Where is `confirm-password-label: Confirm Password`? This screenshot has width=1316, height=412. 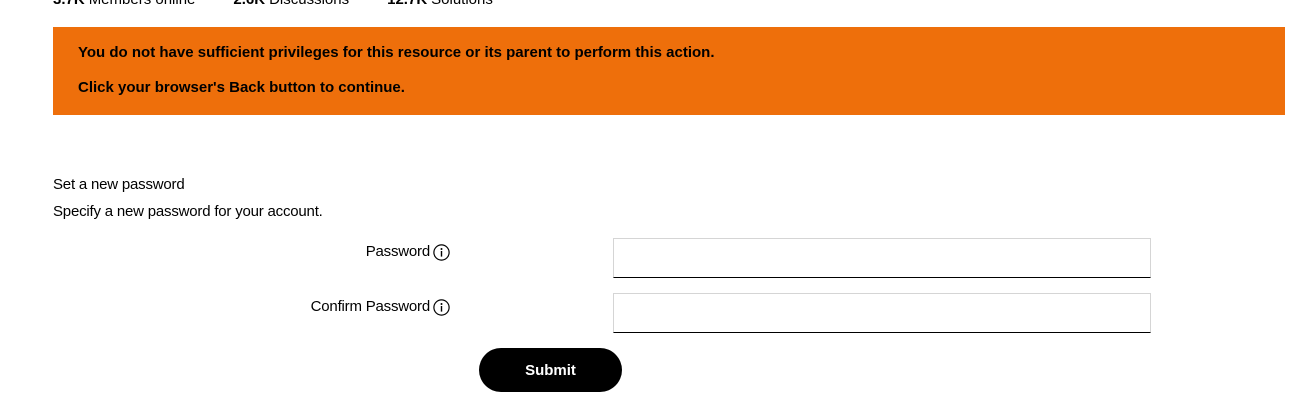 confirm-password-label: Confirm Password is located at coordinates (380, 307).